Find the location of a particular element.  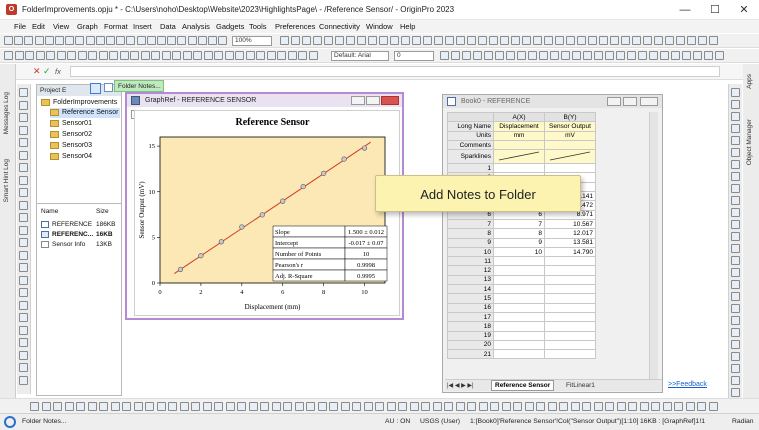

row-header: 17 is located at coordinates (470, 317).